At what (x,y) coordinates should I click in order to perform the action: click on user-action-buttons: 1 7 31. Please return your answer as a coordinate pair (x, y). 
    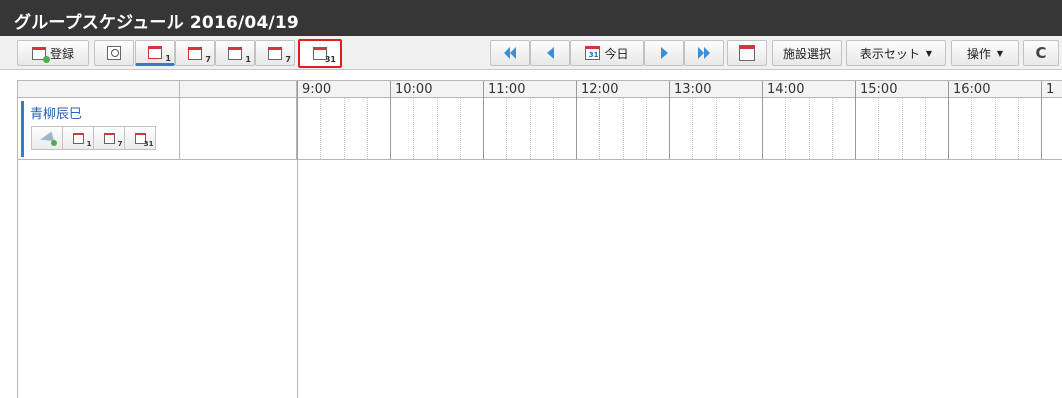
    Looking at the image, I should click on (93, 138).